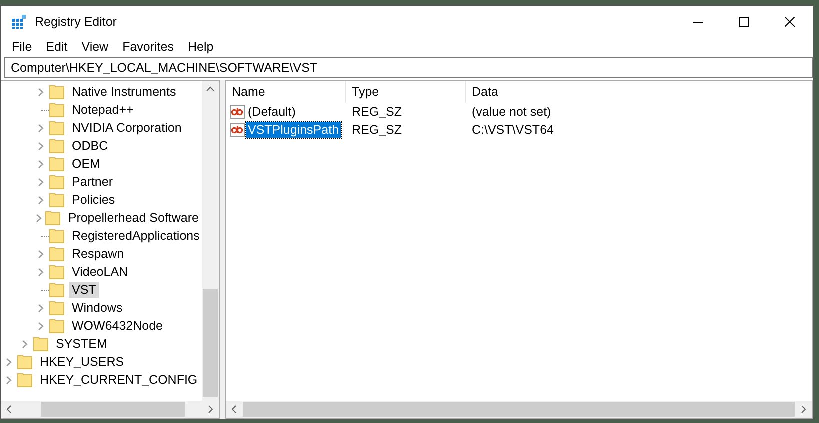  Describe the element at coordinates (272, 112) in the screenshot. I see `value-name: (Default)` at that location.